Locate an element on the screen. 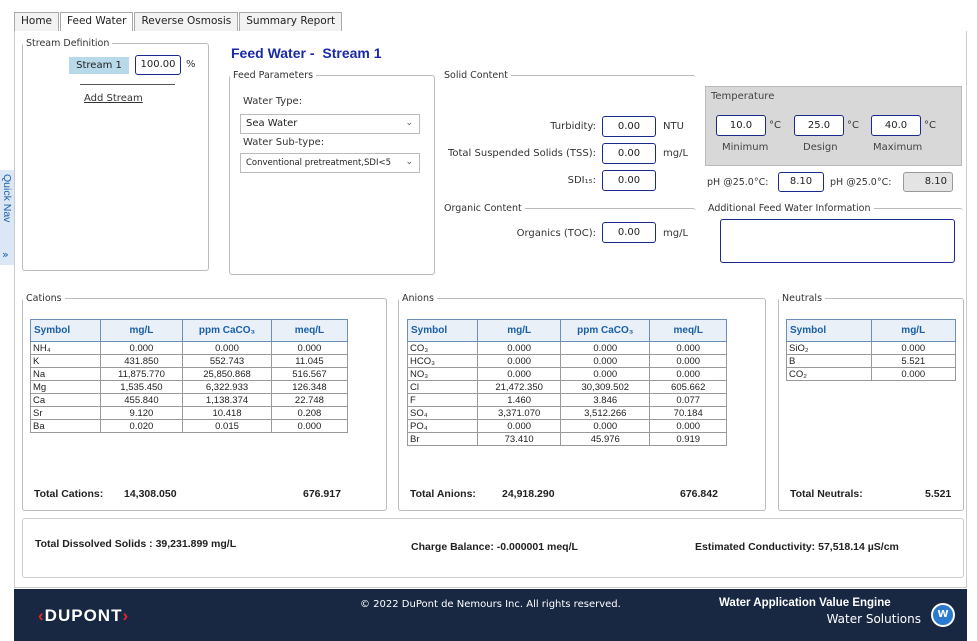 This screenshot has width=977, height=641. table-cell: 45.976 is located at coordinates (605, 439).